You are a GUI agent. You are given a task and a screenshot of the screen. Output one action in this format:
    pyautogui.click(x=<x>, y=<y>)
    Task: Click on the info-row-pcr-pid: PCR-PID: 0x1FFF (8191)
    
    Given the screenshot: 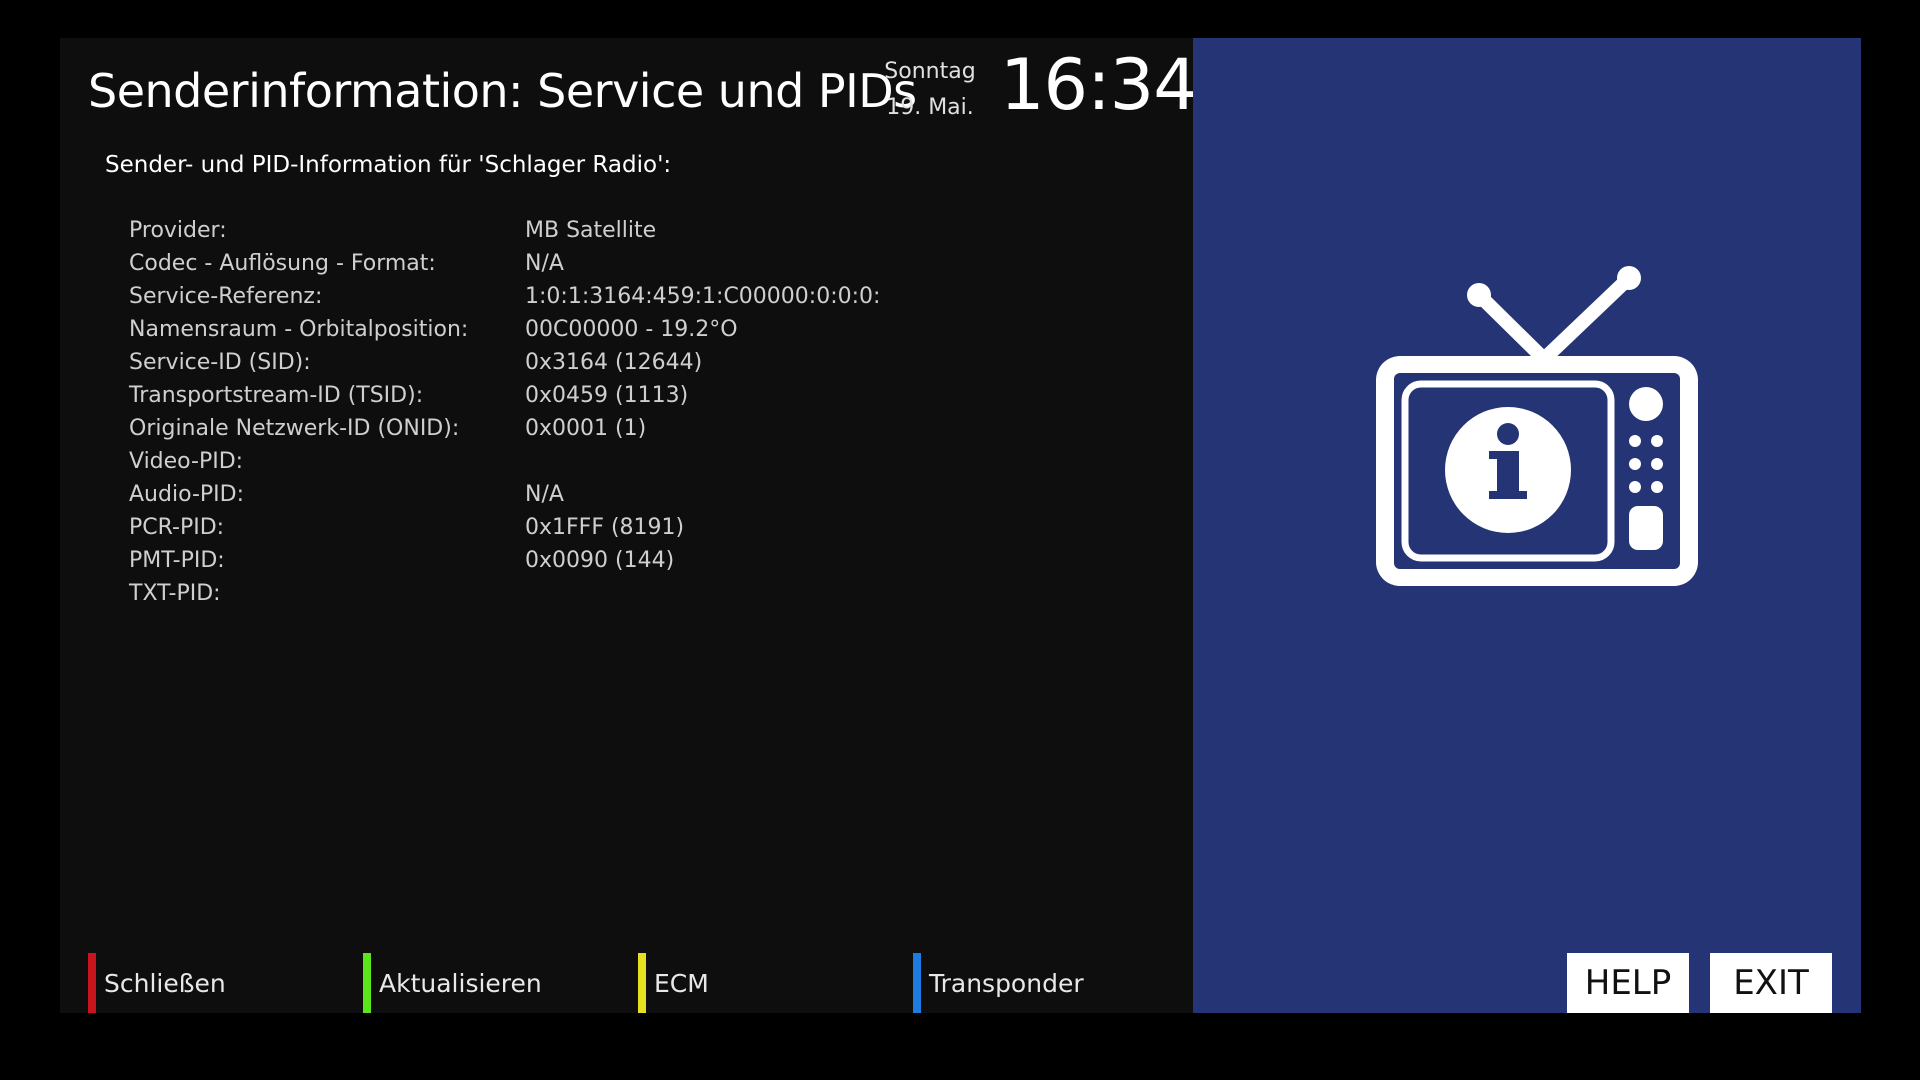 What is the action you would take?
    pyautogui.click(x=649, y=527)
    